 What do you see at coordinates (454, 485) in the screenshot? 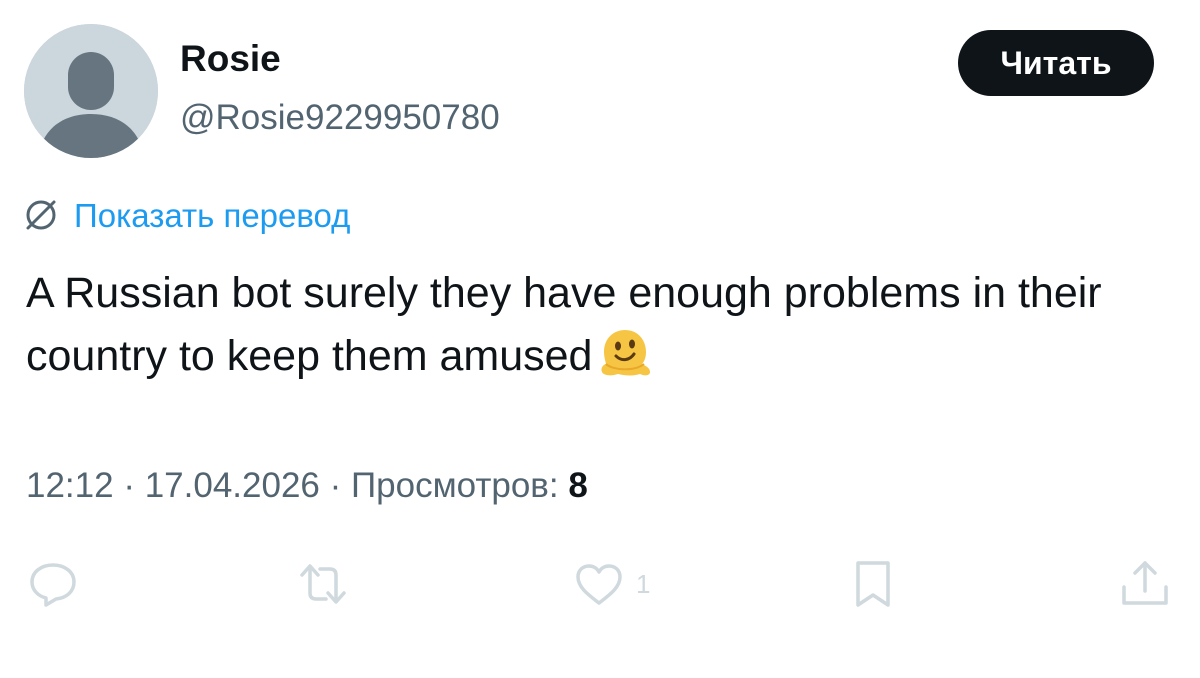
I see `views-label: Просмотров:` at bounding box center [454, 485].